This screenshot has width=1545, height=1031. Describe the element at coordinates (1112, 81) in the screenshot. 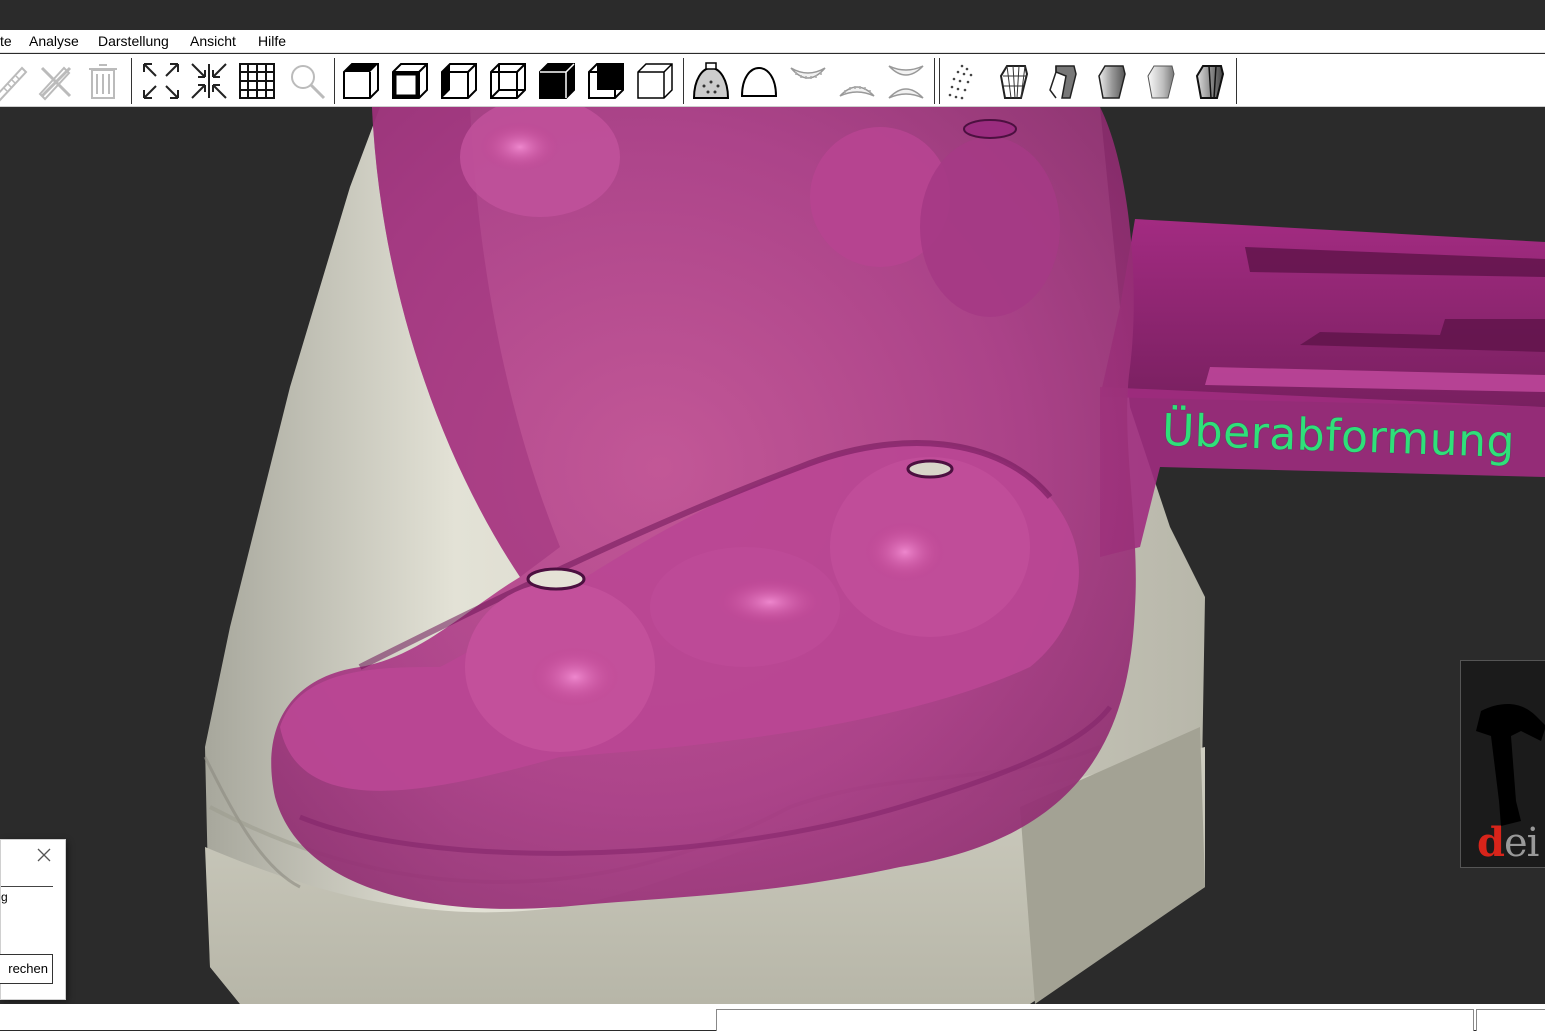

I see `stump-shaded-icon` at that location.